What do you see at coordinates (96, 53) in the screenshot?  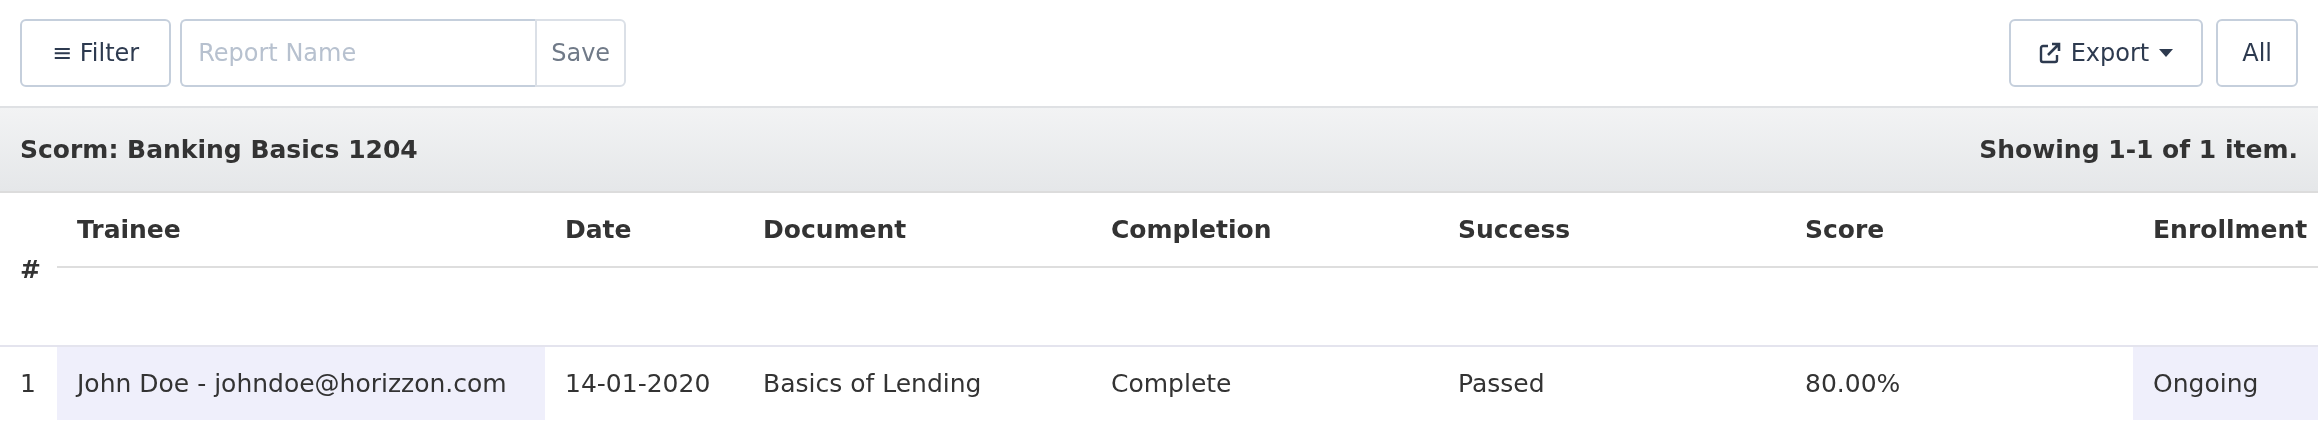 I see `filter-button: ≡ Filter` at bounding box center [96, 53].